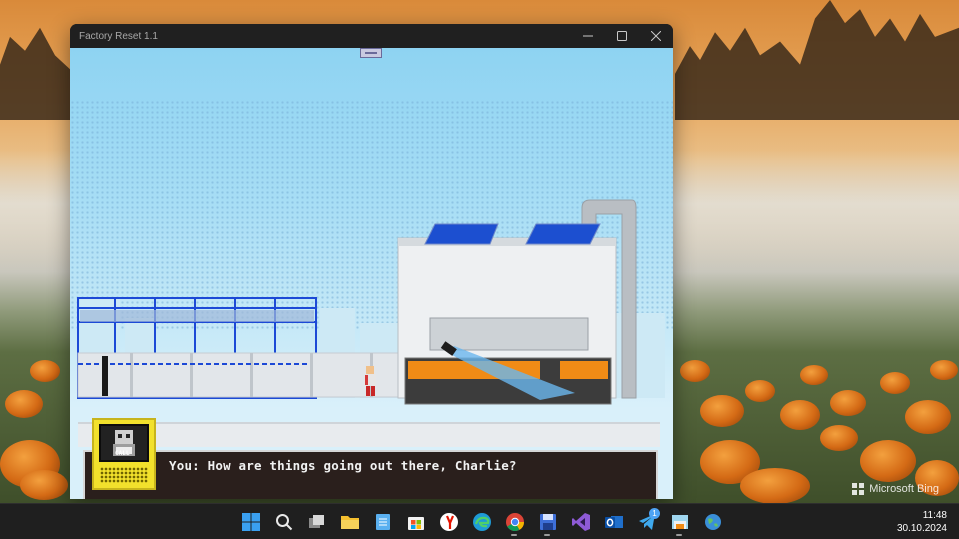 The height and width of the screenshot is (539, 959). What do you see at coordinates (547, 522) in the screenshot?
I see `floppy-icon` at bounding box center [547, 522].